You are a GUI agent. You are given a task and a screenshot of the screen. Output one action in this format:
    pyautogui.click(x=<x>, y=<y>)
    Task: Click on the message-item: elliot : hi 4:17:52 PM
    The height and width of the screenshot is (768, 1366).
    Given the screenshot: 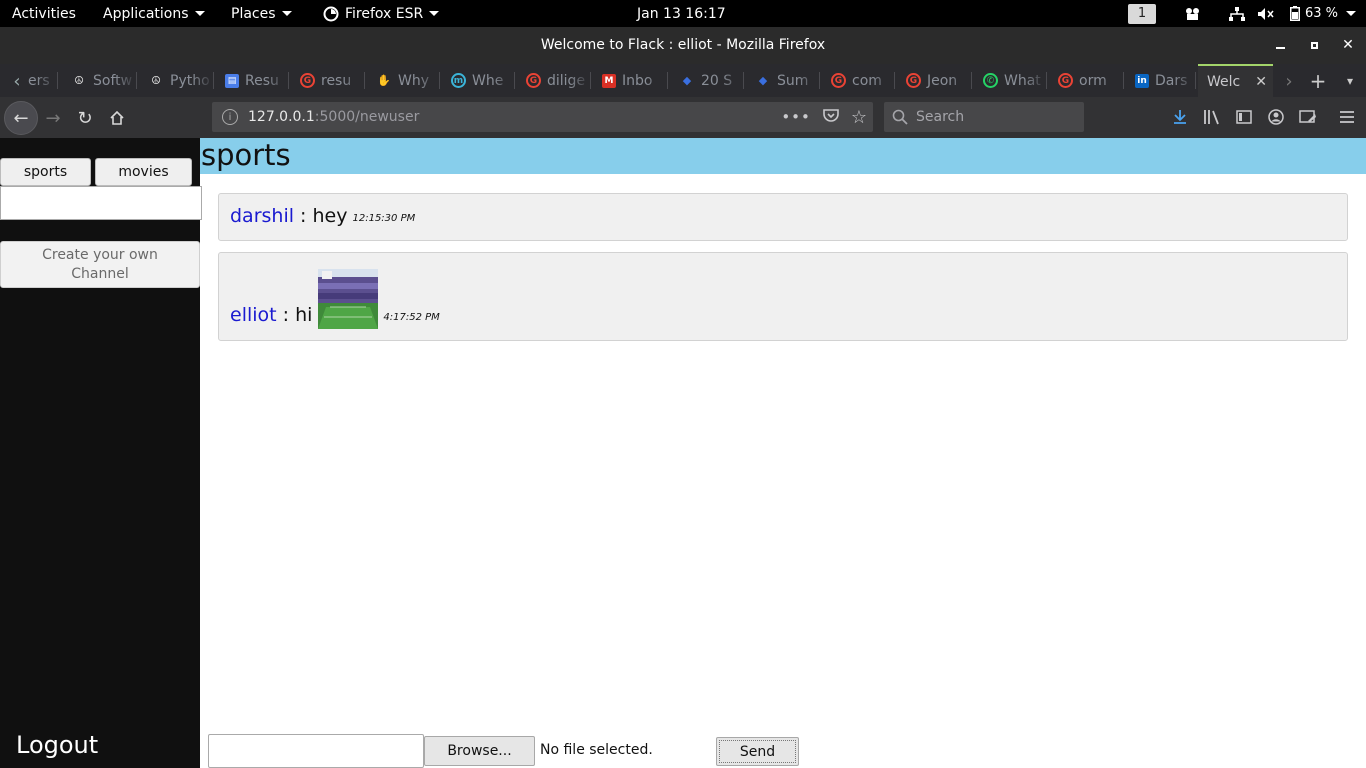 What is the action you would take?
    pyautogui.click(x=783, y=296)
    